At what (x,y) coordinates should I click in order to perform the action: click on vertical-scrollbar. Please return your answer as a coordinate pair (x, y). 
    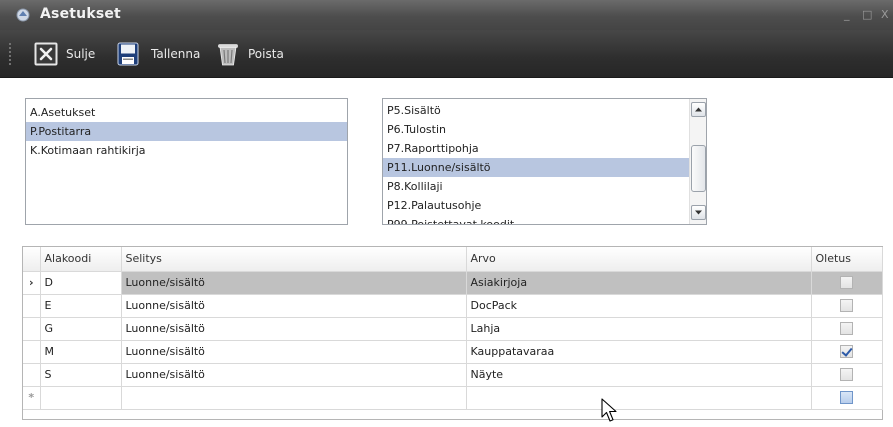
    Looking at the image, I should click on (697, 161).